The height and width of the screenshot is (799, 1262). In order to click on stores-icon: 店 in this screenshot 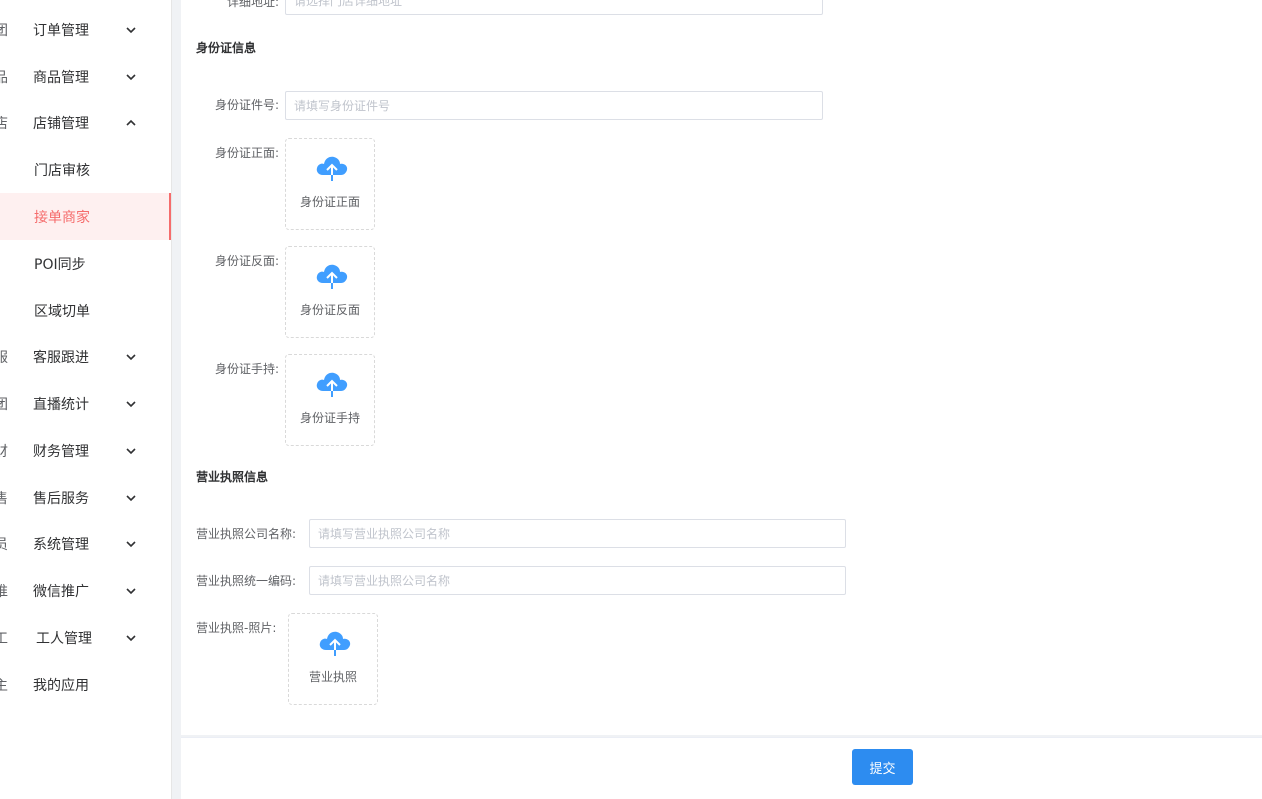, I will do `click(4, 123)`.